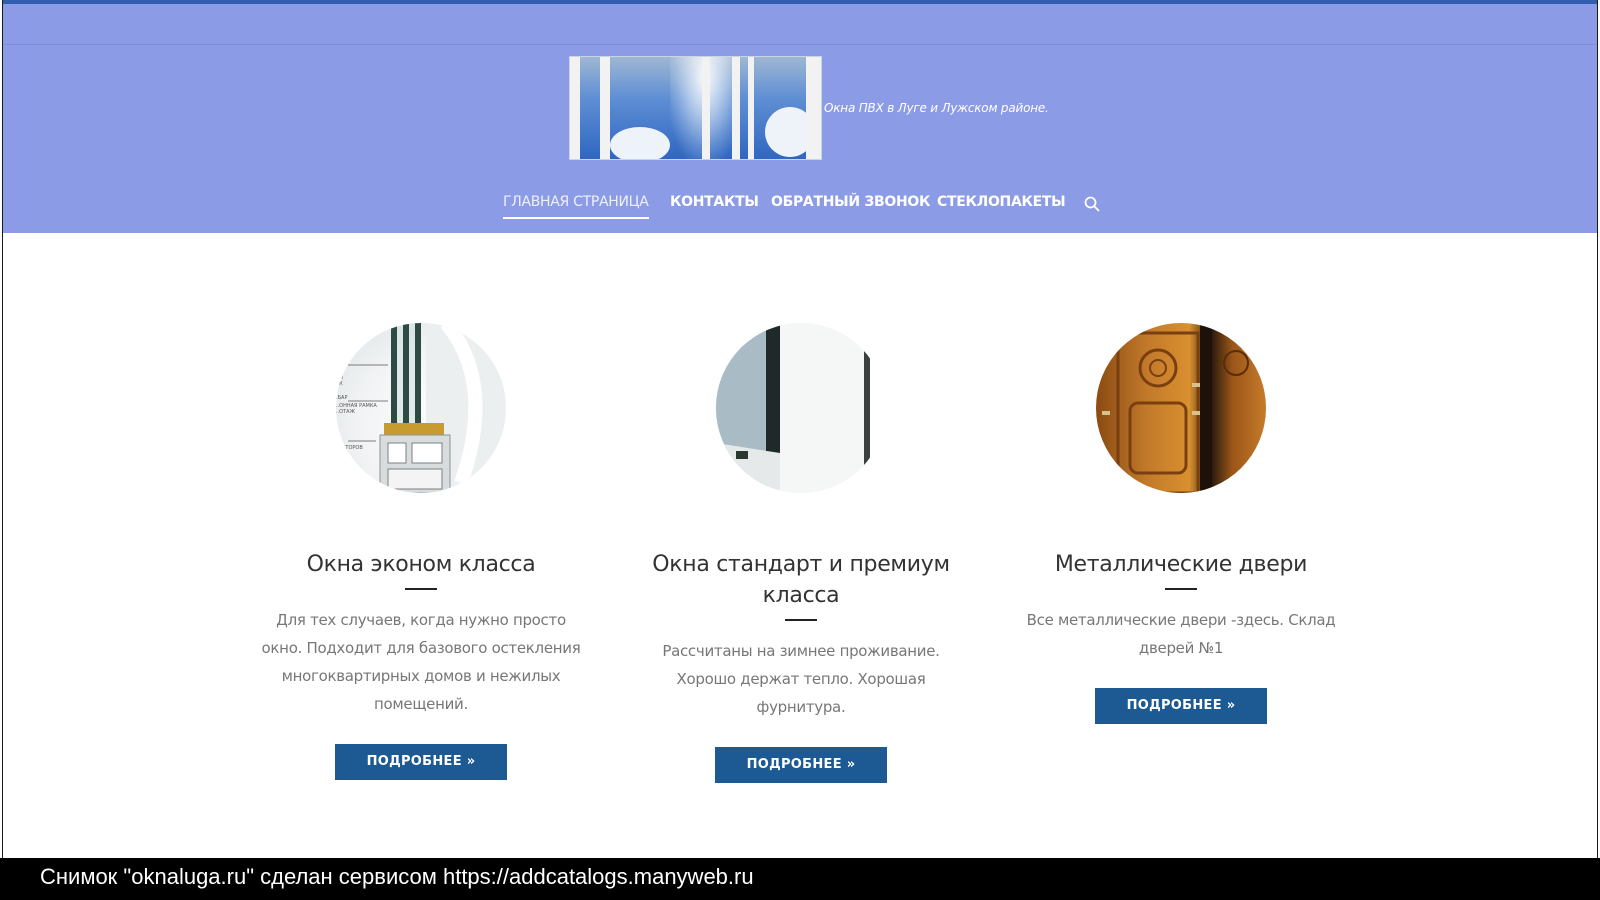  What do you see at coordinates (1175, 408) in the screenshot?
I see `door-panels` at bounding box center [1175, 408].